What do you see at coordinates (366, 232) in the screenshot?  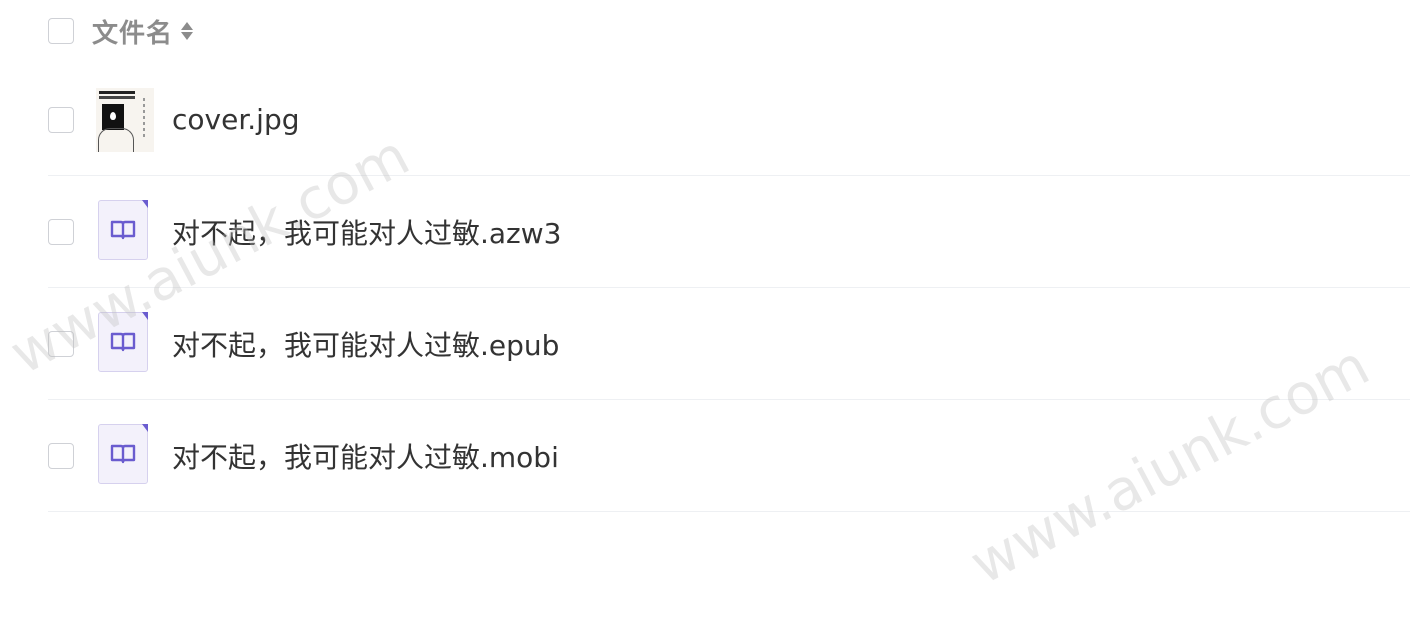 I see `file-name: 对不起，我可能对人过敏.azw3` at bounding box center [366, 232].